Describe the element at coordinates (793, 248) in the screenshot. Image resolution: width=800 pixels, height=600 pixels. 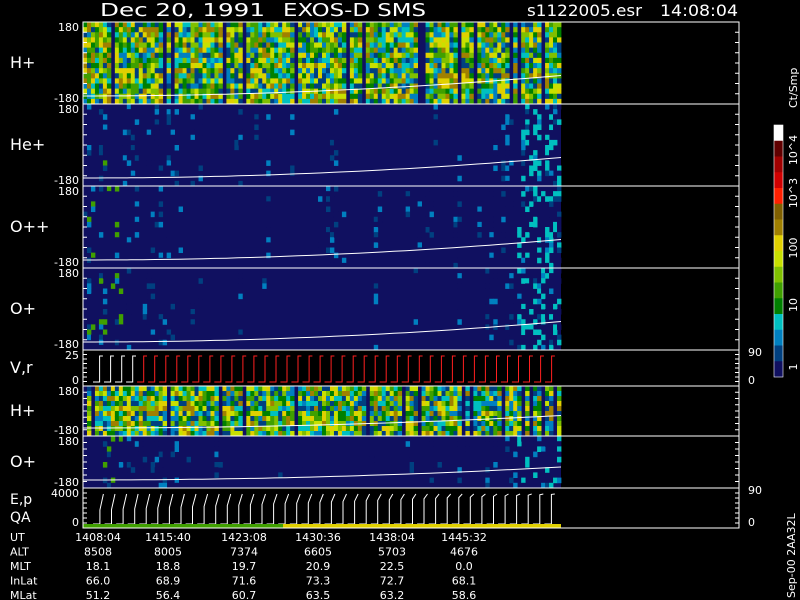
I see `colorbar-label: 100` at that location.